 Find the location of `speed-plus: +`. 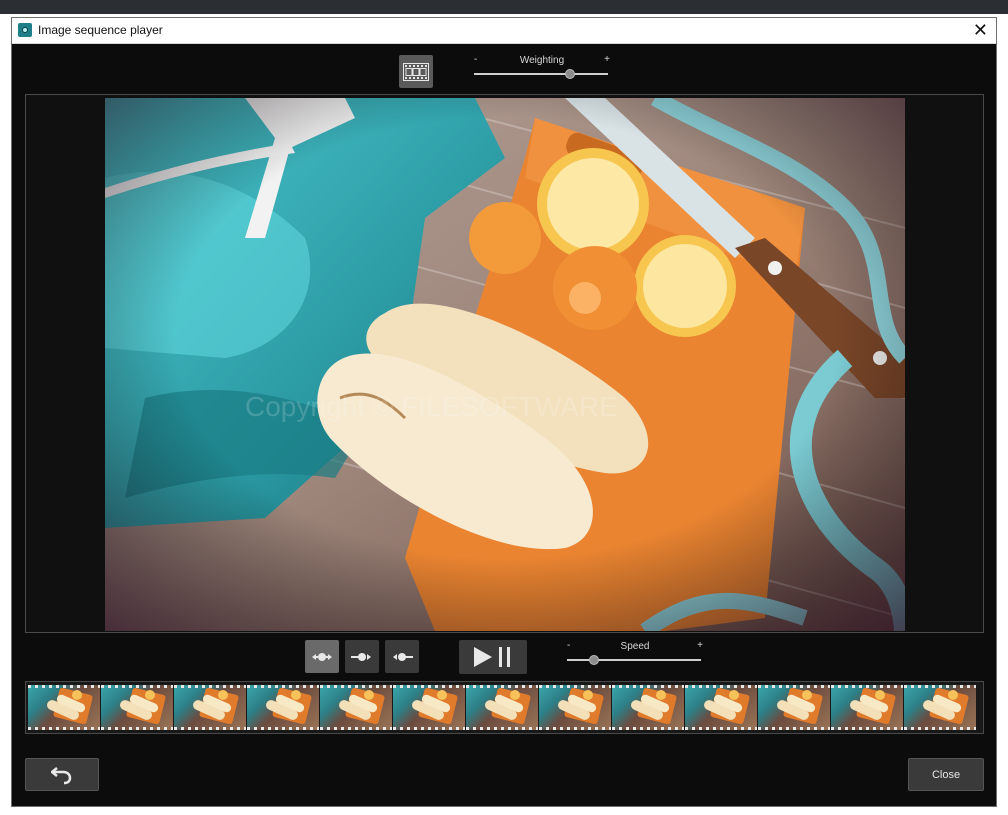

speed-plus: + is located at coordinates (700, 645).